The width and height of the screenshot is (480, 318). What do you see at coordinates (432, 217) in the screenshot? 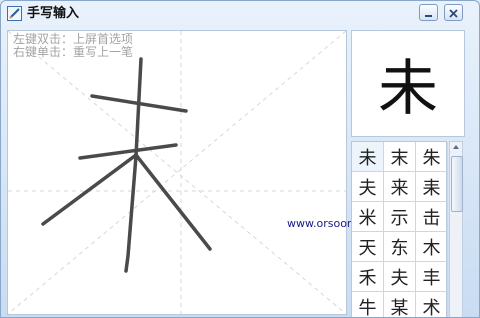
I see `candidate-char: 击` at bounding box center [432, 217].